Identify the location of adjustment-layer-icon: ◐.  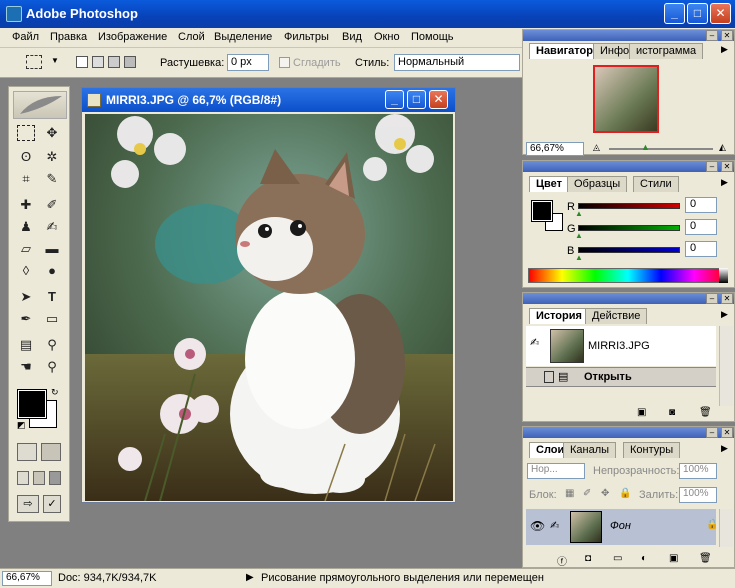
(644, 558).